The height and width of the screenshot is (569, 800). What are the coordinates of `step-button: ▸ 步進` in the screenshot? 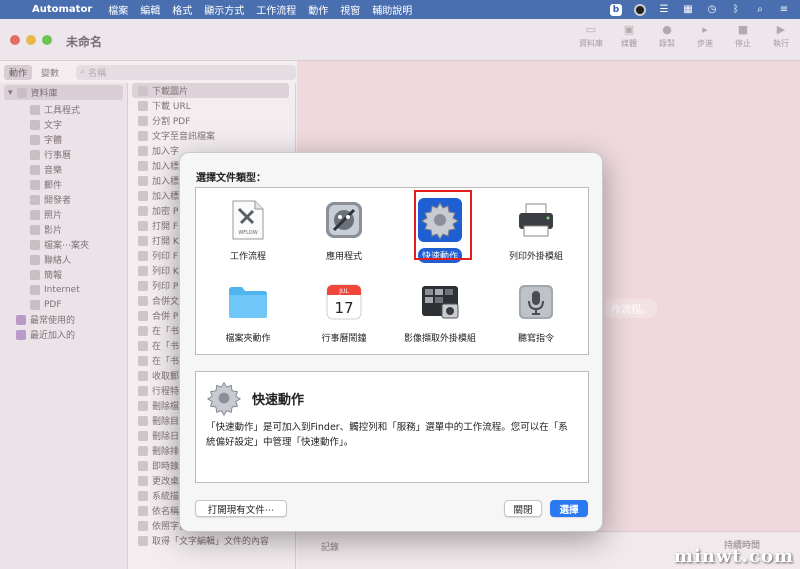 It's located at (705, 36).